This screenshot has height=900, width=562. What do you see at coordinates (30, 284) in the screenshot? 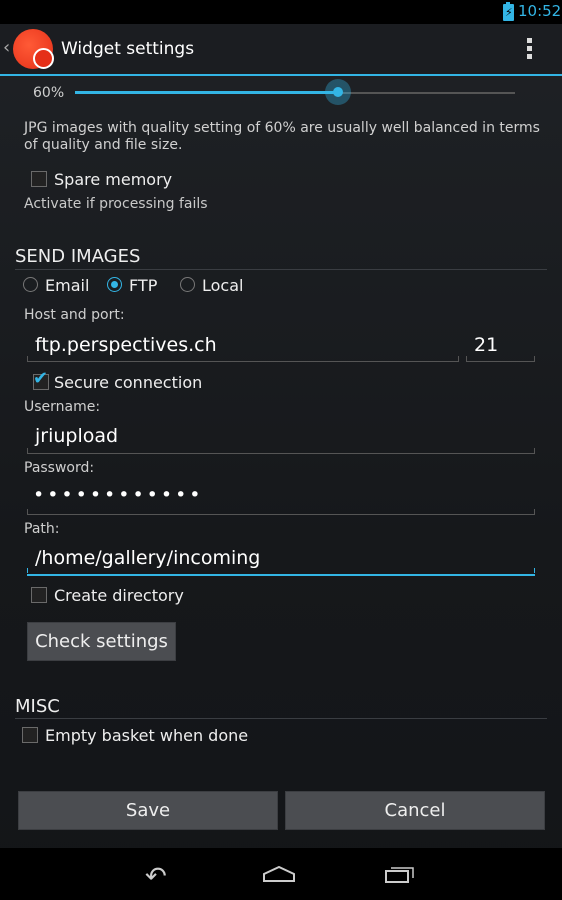
I see `radio-email` at bounding box center [30, 284].